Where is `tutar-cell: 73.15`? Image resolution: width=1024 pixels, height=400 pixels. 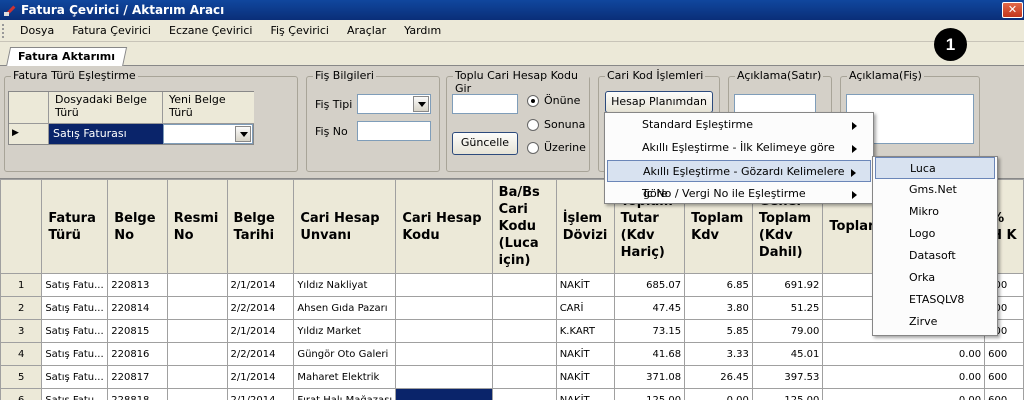
tutar-cell: 73.15 is located at coordinates (649, 331).